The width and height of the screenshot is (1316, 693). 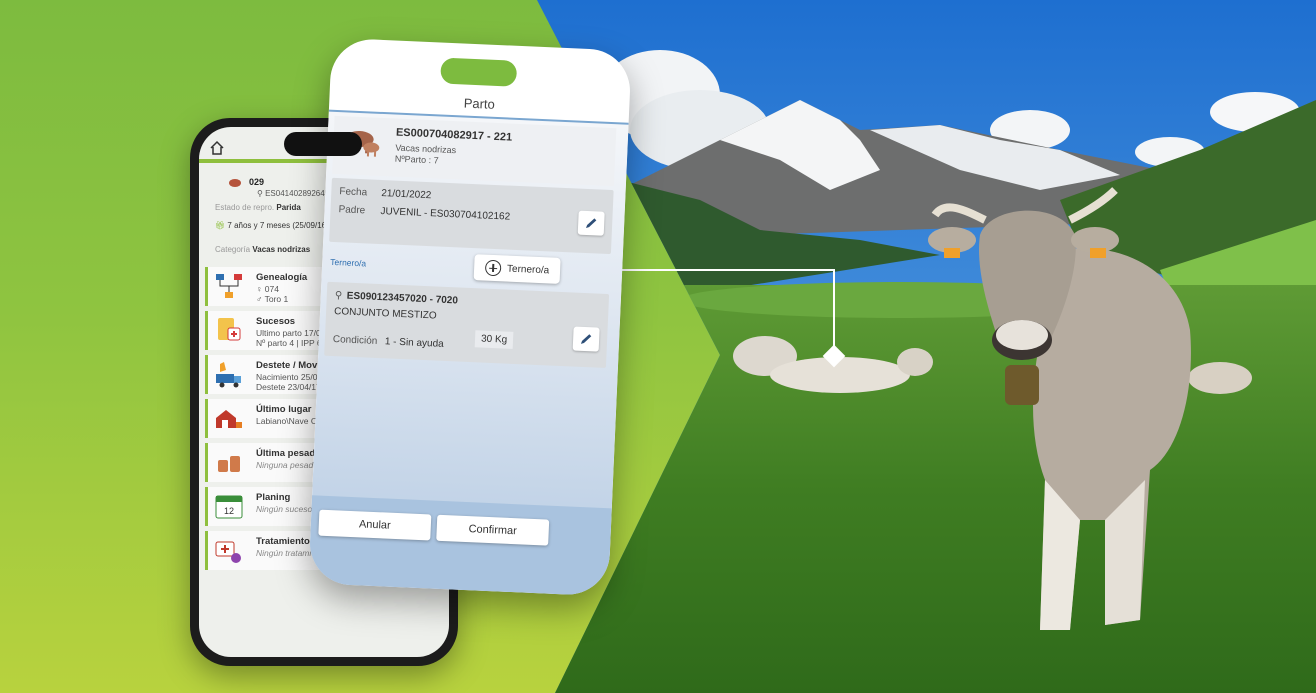 What do you see at coordinates (284, 509) in the screenshot?
I see `menu-item-line1: Ningún suceso` at bounding box center [284, 509].